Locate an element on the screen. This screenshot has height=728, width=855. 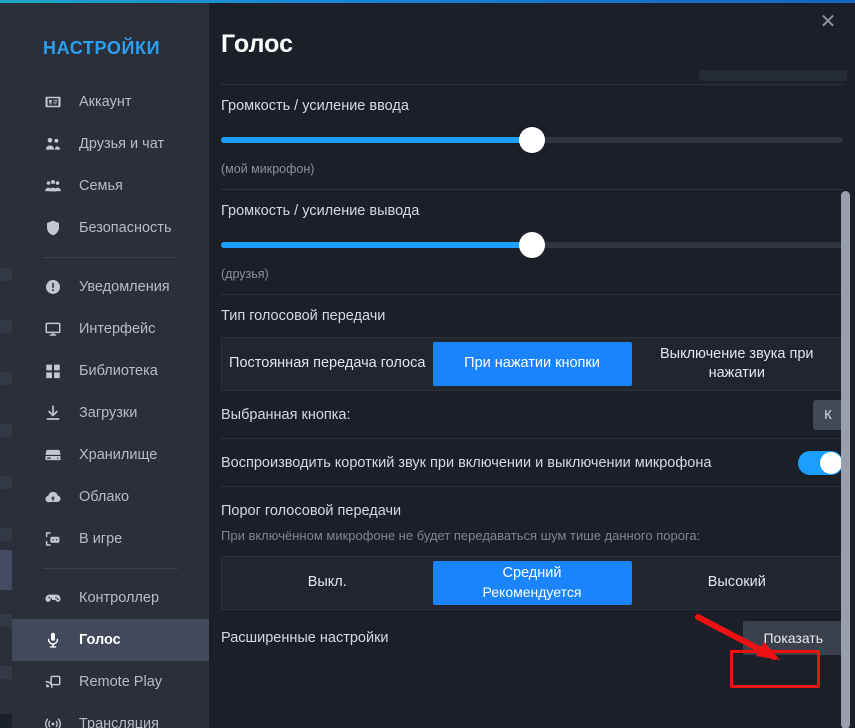
sidebar-item-library: Библиотека is located at coordinates (110, 371).